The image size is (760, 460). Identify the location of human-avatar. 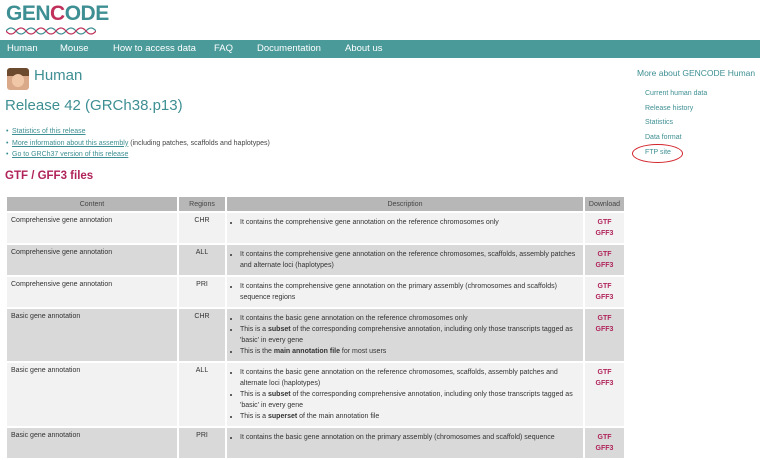
(18, 79).